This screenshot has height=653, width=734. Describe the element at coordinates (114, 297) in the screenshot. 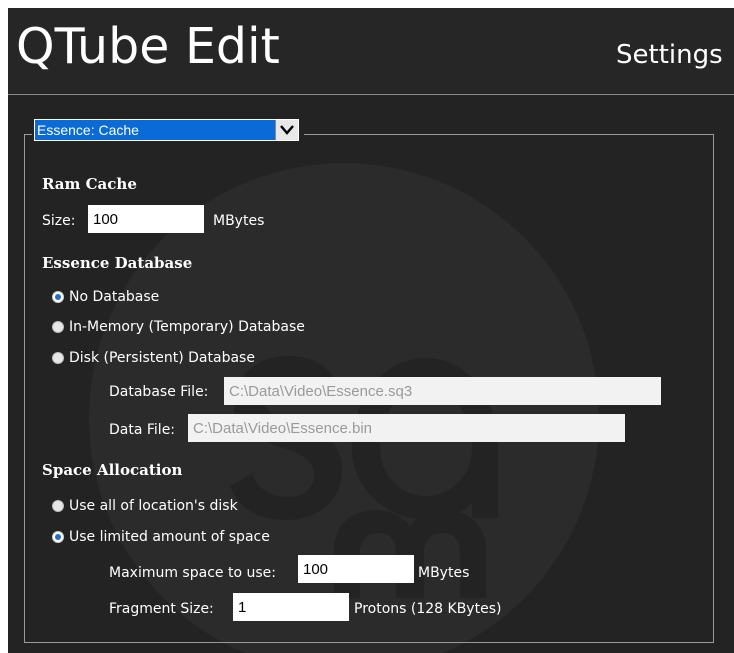

I see `radio-label: No Database` at that location.